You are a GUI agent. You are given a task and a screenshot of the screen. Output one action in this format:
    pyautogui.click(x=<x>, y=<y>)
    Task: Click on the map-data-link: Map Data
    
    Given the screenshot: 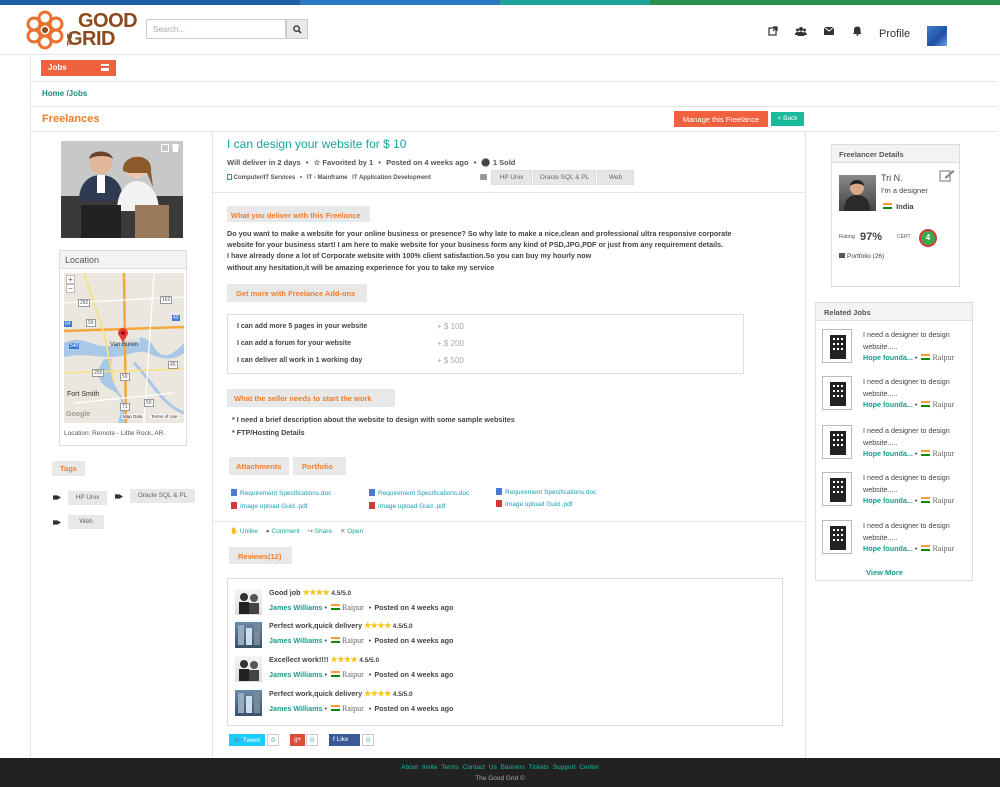 What is the action you would take?
    pyautogui.click(x=133, y=416)
    